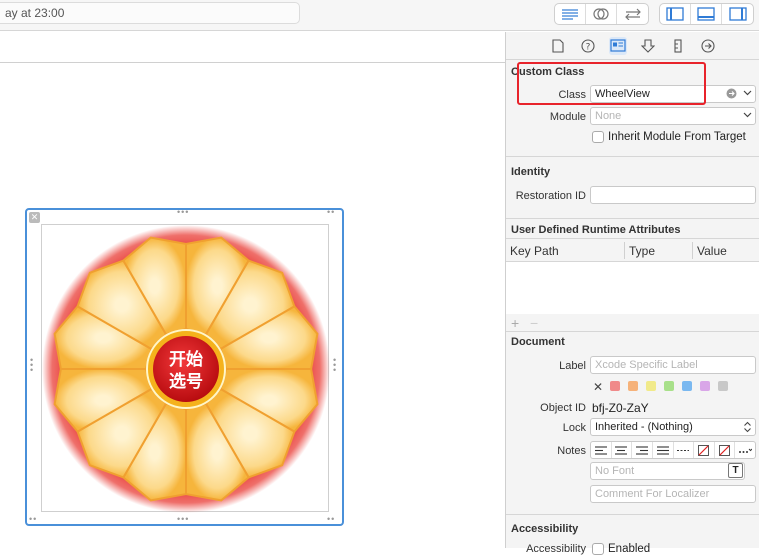 Image resolution: width=759 pixels, height=555 pixels. Describe the element at coordinates (598, 137) in the screenshot. I see `inherit-module-checkbox` at that location.